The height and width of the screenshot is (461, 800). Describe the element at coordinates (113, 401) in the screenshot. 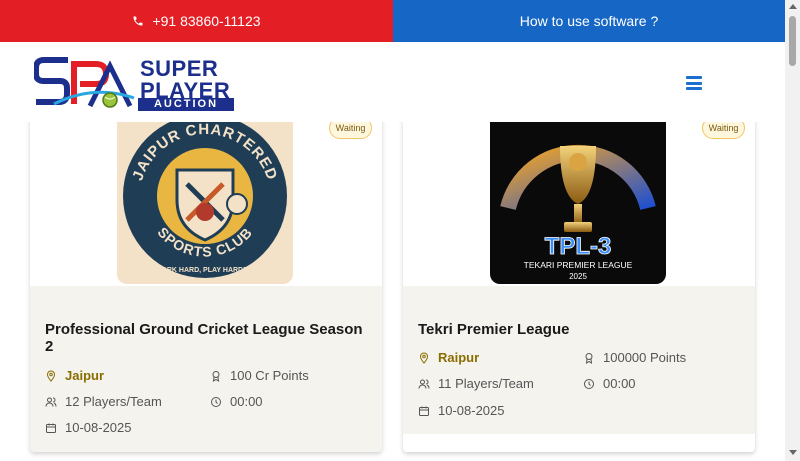

I see `players-value: 12 Players/Team` at that location.